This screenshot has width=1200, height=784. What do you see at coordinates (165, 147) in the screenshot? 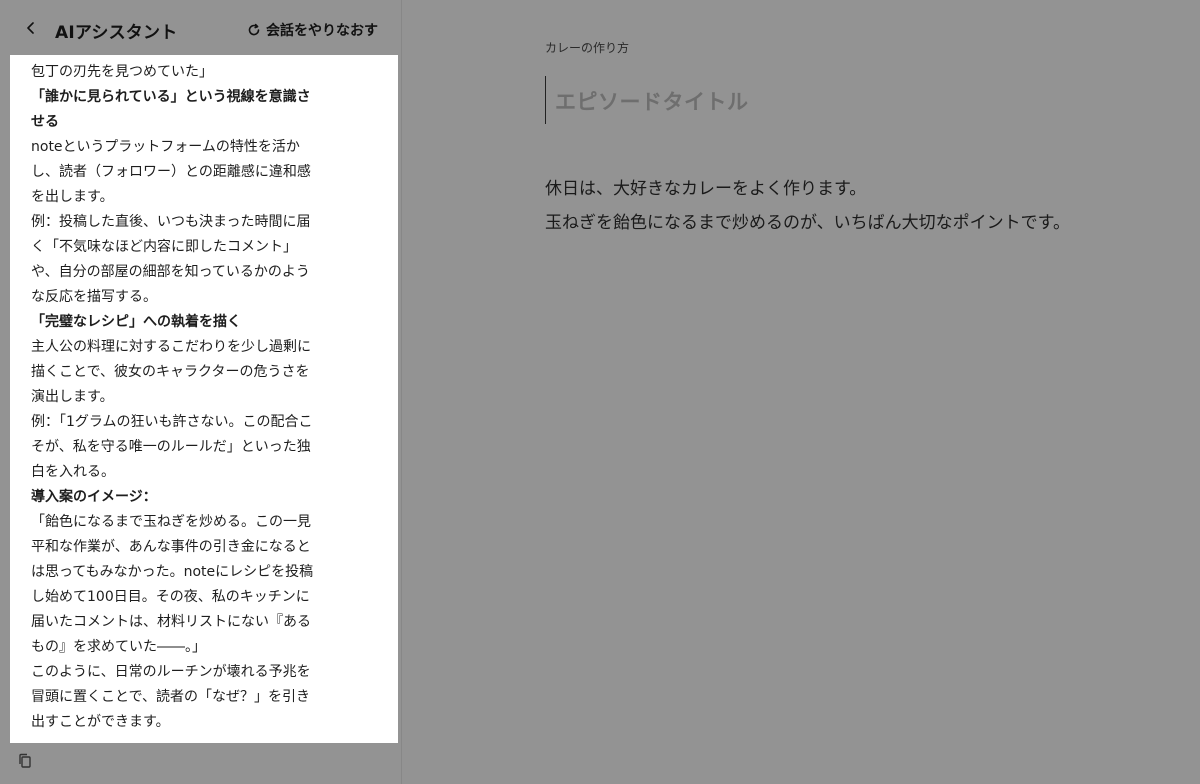
I see `message-text-line: noteというプラットフォームの特性を活か` at bounding box center [165, 147].